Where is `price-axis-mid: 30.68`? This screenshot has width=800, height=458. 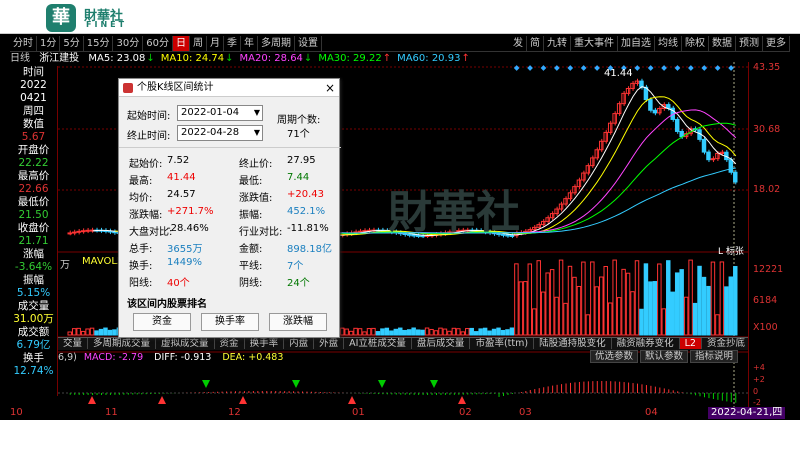
price-axis-mid: 30.68 is located at coordinates (767, 129).